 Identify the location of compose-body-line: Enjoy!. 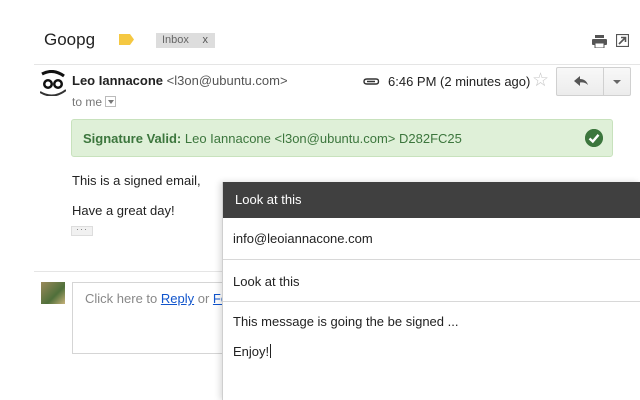
(252, 351).